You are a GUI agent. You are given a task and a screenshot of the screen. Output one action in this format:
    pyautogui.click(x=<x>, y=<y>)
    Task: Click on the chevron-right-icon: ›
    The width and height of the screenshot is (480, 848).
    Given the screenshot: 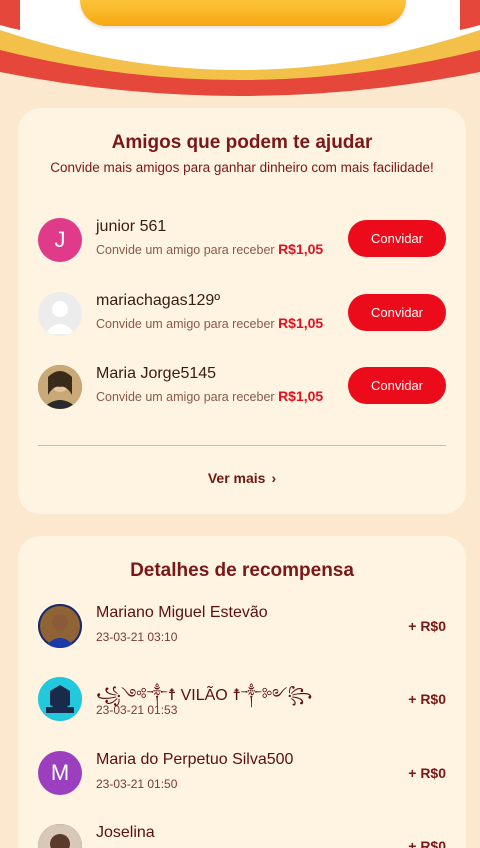 What is the action you would take?
    pyautogui.click(x=274, y=478)
    